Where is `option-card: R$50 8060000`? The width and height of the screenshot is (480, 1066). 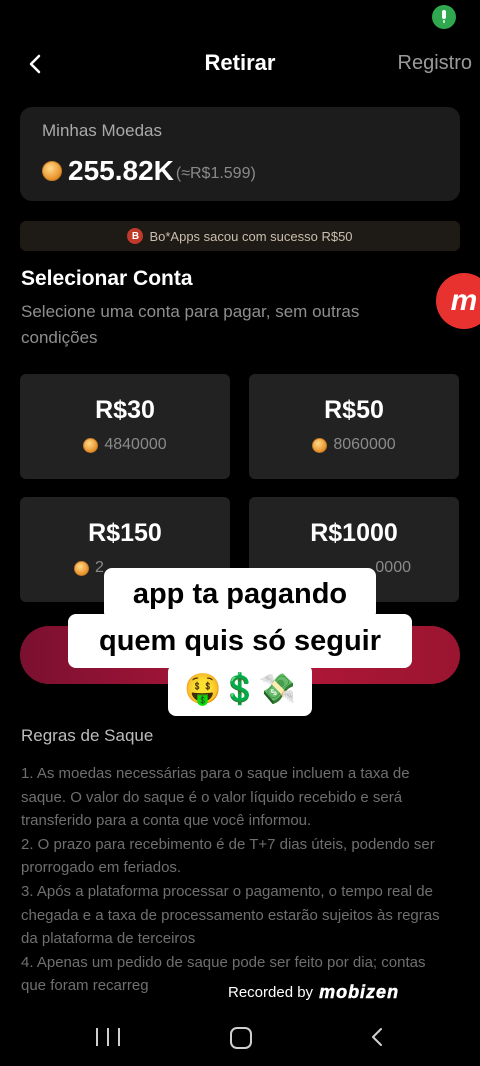
option-card: R$50 8060000 is located at coordinates (354, 426).